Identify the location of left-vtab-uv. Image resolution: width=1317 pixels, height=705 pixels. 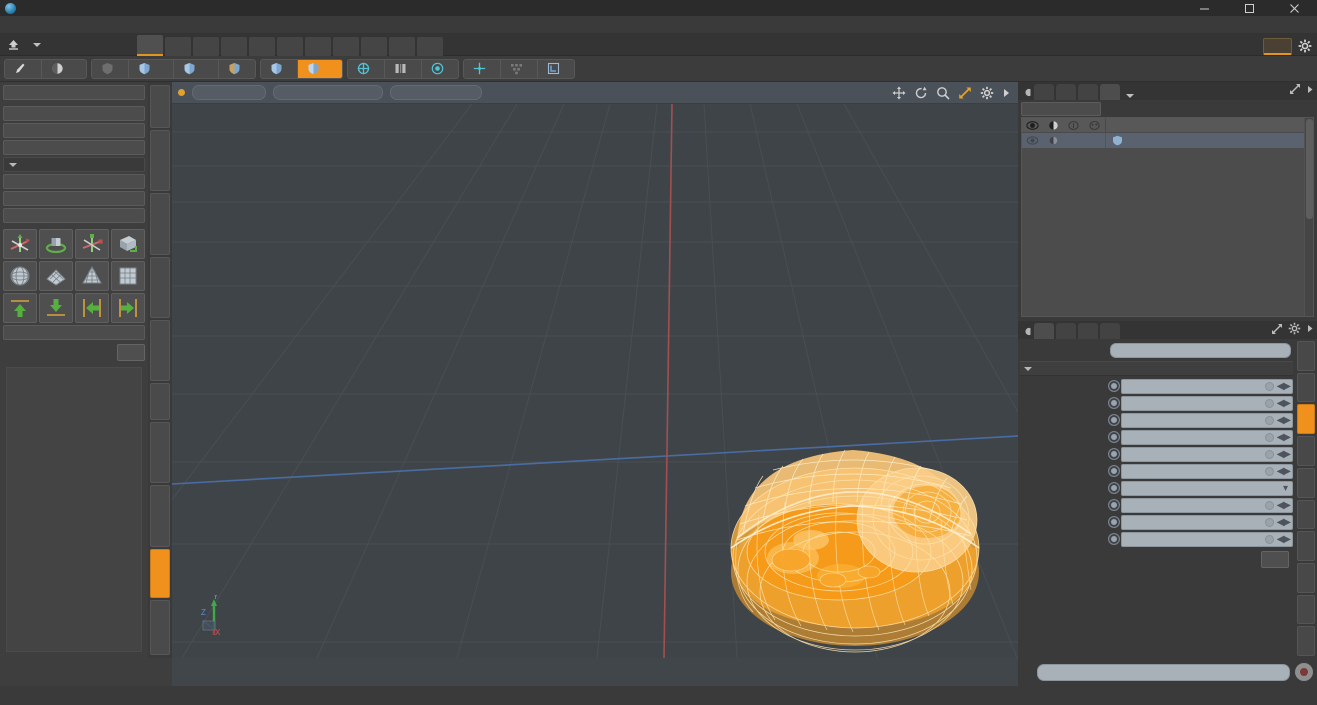
(160, 573).